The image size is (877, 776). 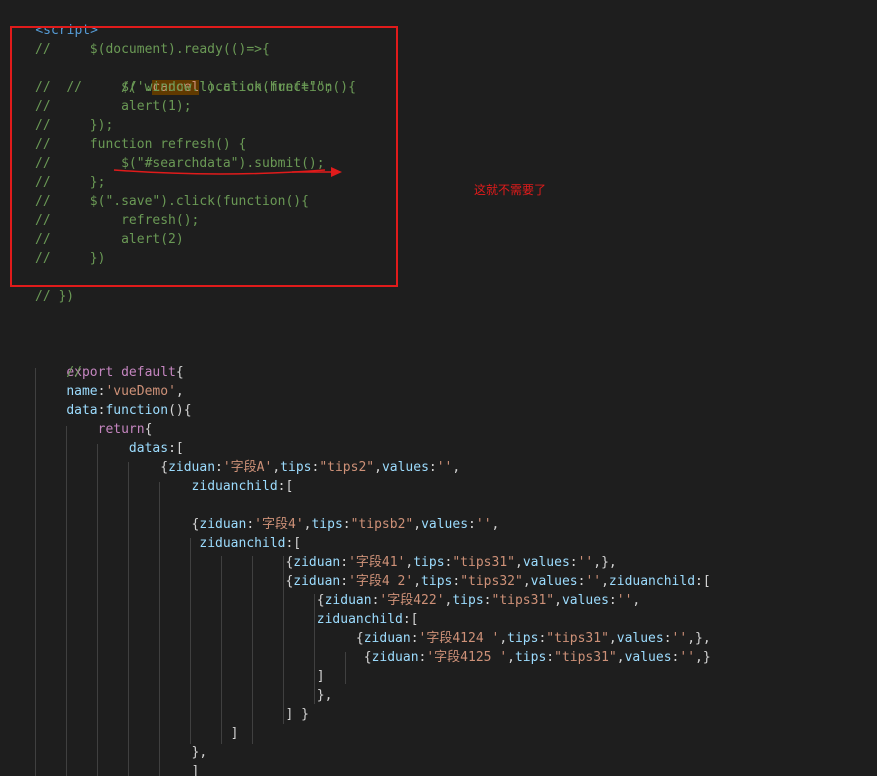 I want to click on code-line-close-2: },, so click(x=184, y=695).